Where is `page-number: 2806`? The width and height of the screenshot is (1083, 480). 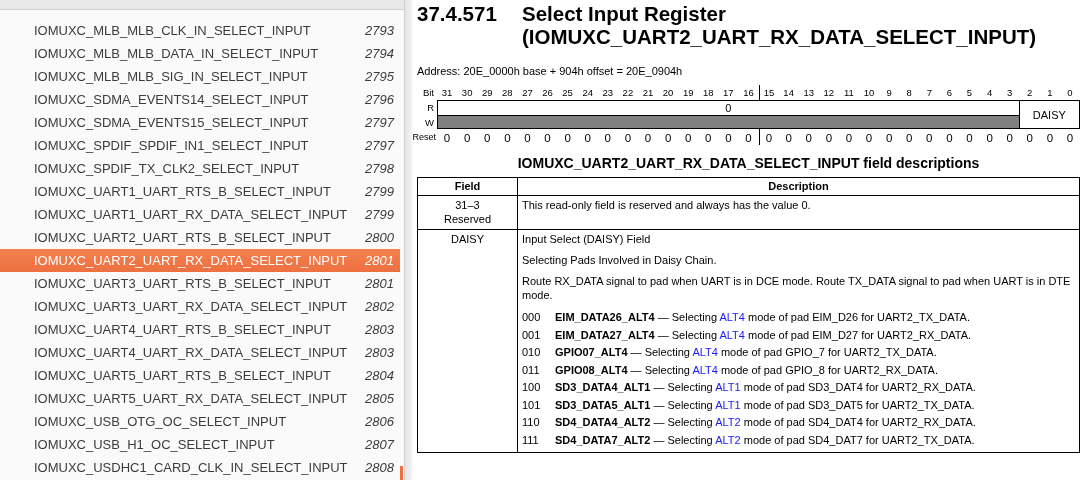
page-number: 2806 is located at coordinates (379, 421).